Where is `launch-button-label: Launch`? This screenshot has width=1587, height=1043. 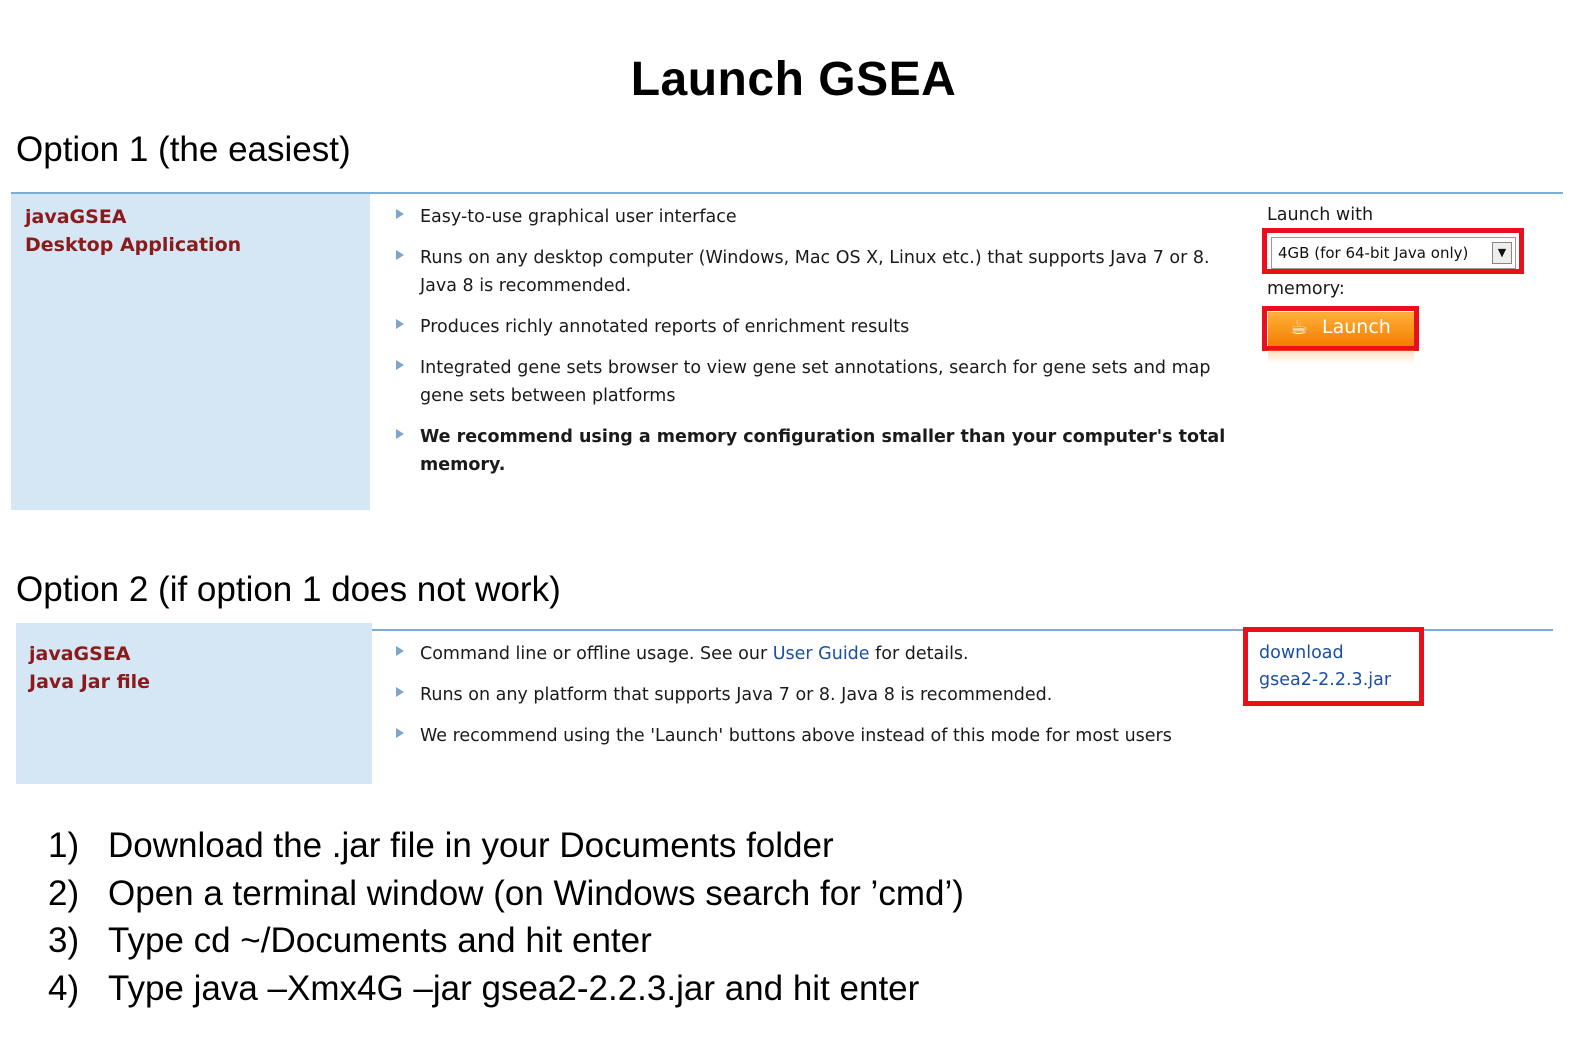
launch-button-label: Launch is located at coordinates (1356, 327).